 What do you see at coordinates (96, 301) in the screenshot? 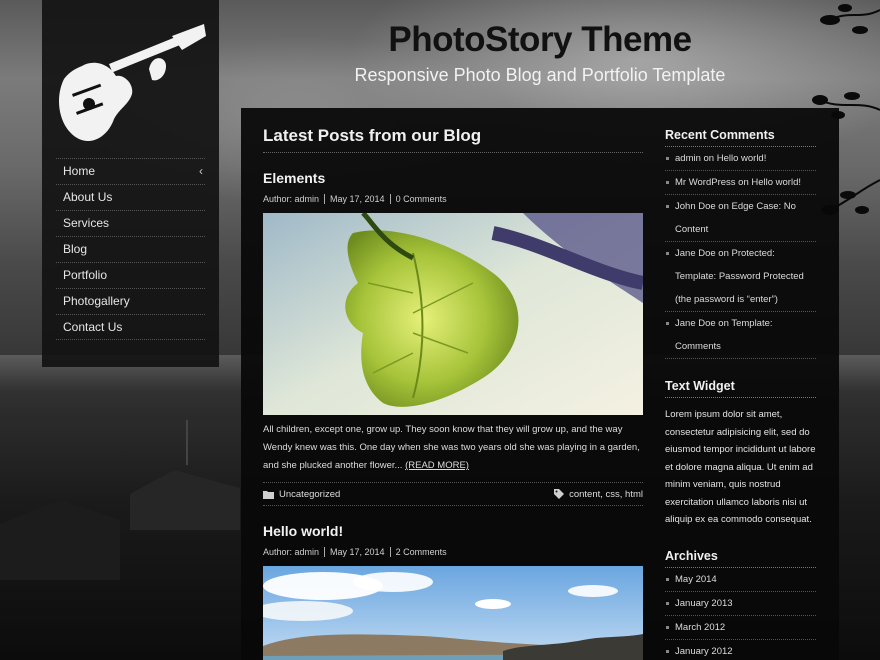
I see `nav-item-label: Photogallery` at bounding box center [96, 301].